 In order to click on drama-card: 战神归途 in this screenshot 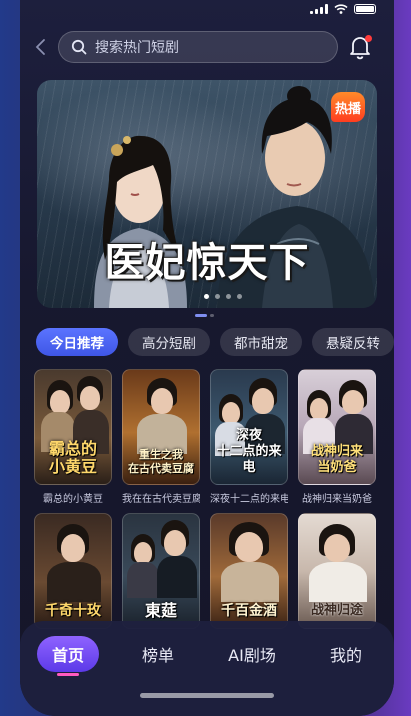, I will do `click(337, 571)`.